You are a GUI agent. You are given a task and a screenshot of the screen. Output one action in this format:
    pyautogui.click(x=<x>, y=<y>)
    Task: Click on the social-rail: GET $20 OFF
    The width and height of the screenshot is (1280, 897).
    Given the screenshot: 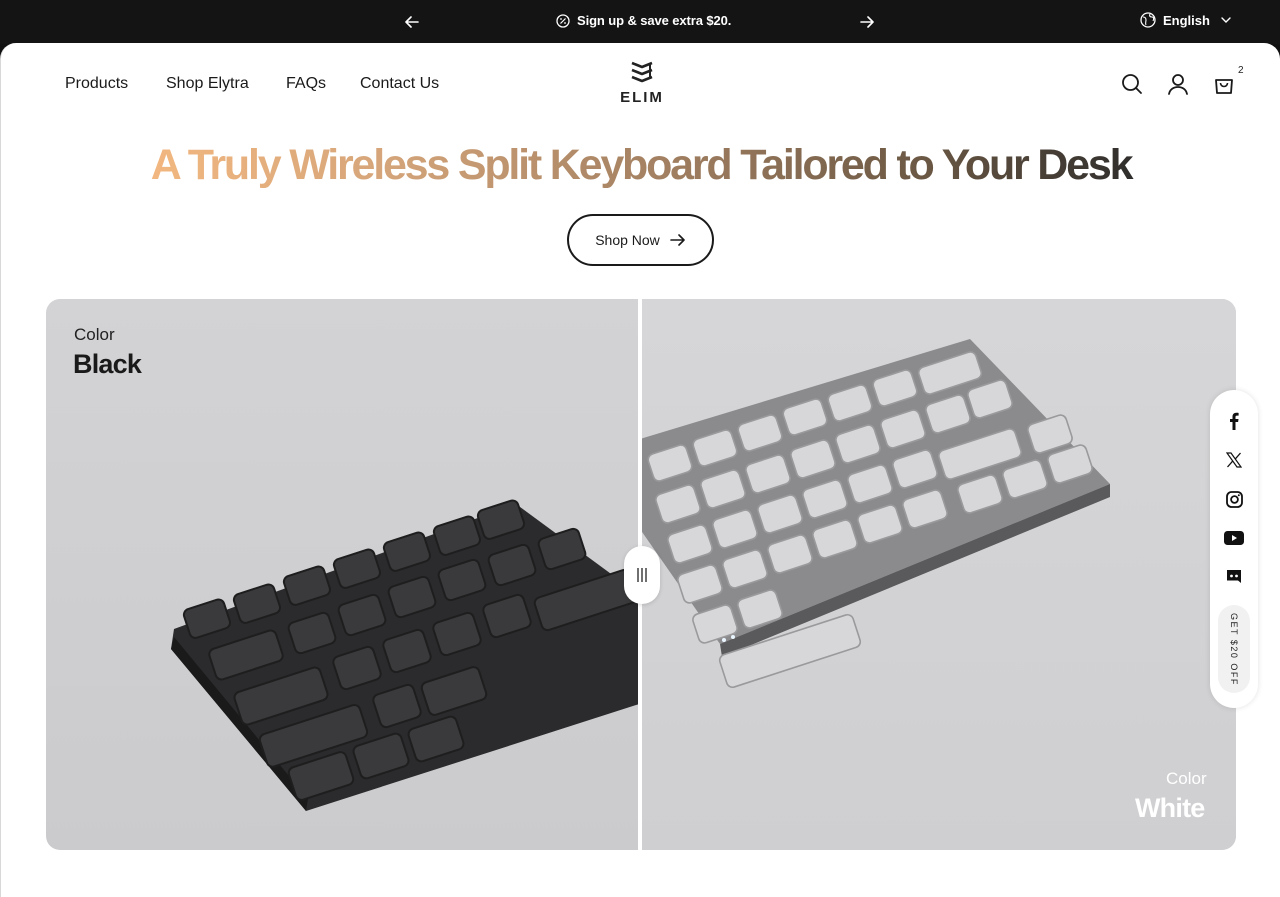 What is the action you would take?
    pyautogui.click(x=1234, y=549)
    